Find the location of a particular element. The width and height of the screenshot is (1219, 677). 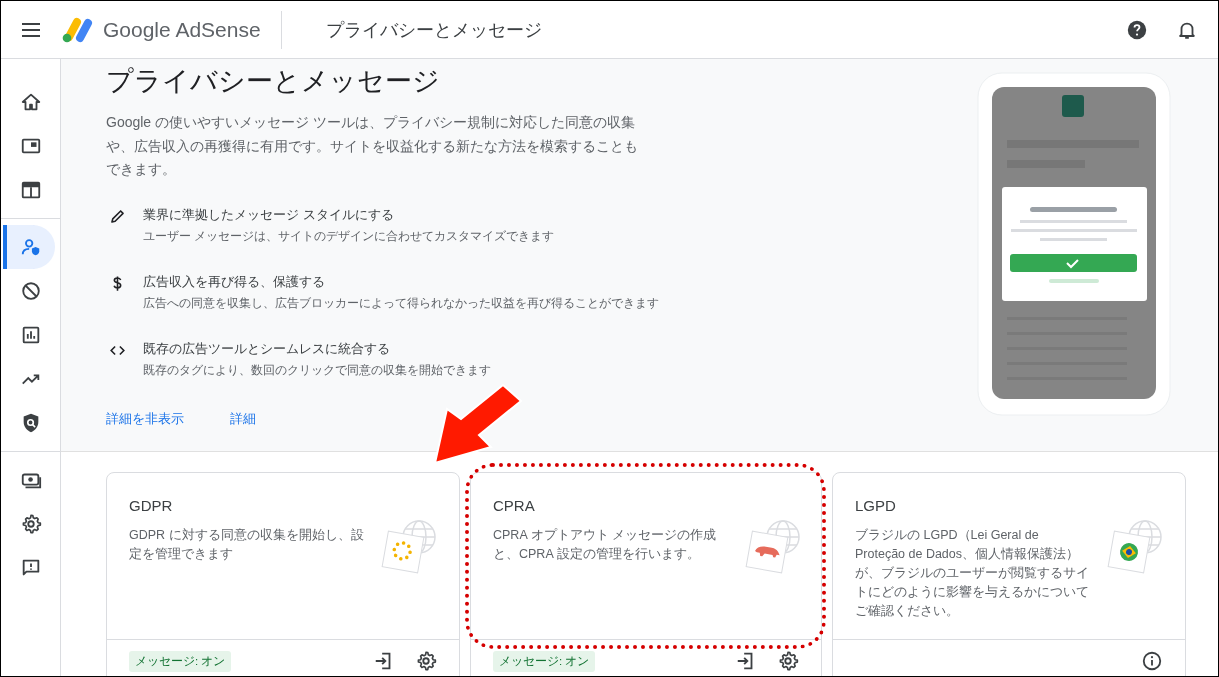

card-description: GDPR に対する同意の収集を開始し、設定を管理できます is located at coordinates (247, 545).